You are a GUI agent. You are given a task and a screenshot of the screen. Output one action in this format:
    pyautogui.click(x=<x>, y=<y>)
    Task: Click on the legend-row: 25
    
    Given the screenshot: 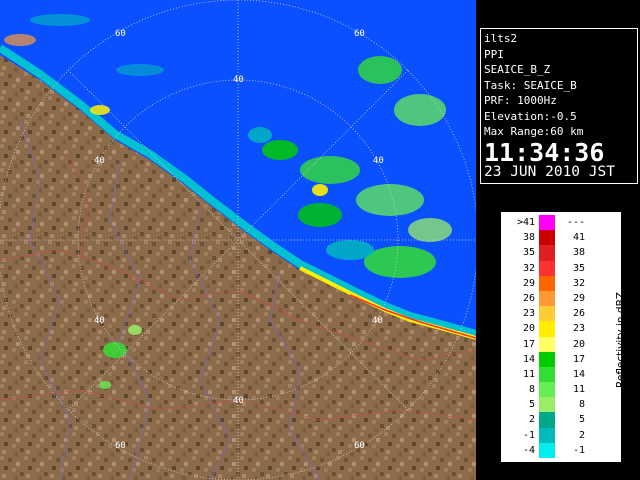 What is the action you would take?
    pyautogui.click(x=547, y=420)
    